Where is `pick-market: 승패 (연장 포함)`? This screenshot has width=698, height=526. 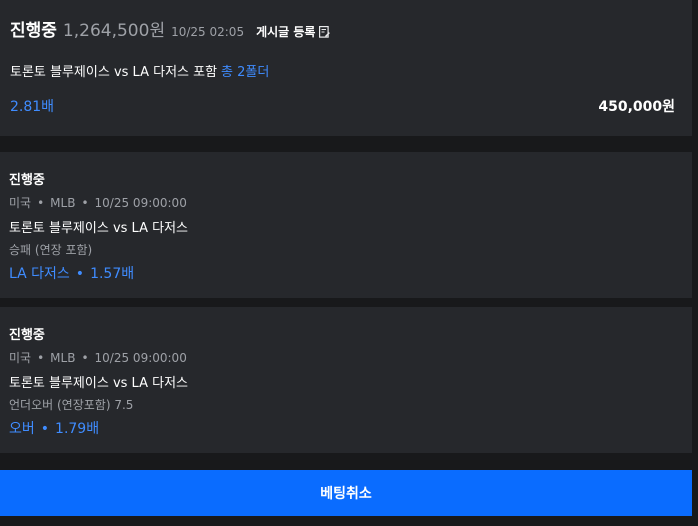
pick-market: 승패 (연장 포함) is located at coordinates (51, 250).